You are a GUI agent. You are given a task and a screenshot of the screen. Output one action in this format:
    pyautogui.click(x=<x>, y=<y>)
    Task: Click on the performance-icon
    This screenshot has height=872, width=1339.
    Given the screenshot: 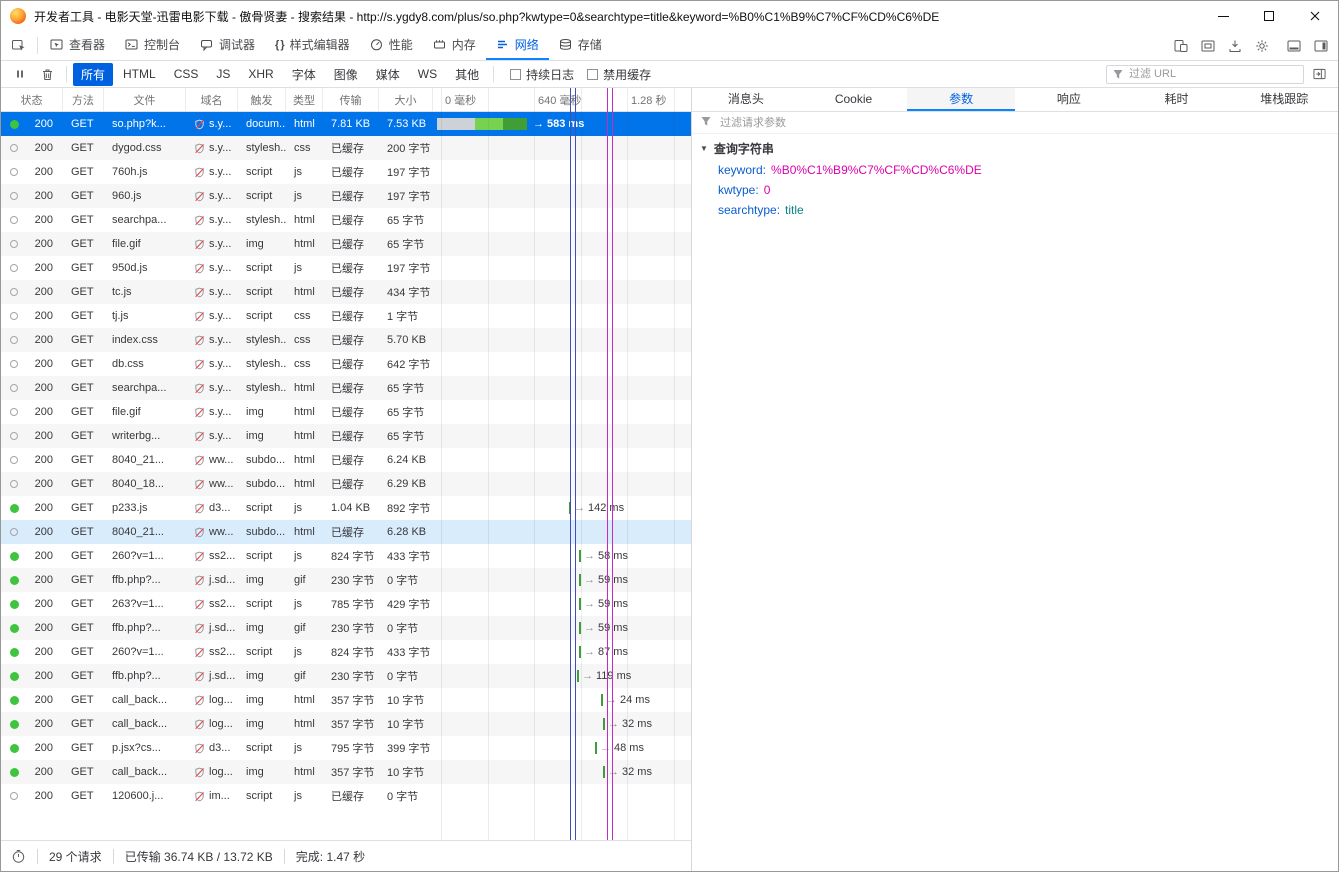 What is the action you would take?
    pyautogui.click(x=376, y=44)
    